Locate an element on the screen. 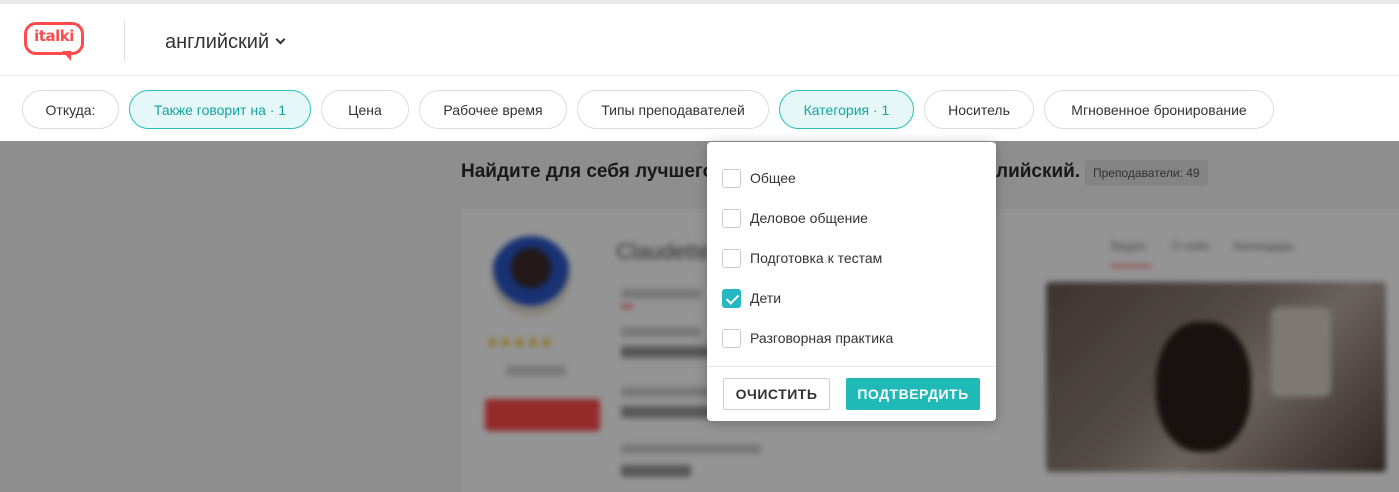 This screenshot has width=1399, height=492. header-divider is located at coordinates (124, 41).